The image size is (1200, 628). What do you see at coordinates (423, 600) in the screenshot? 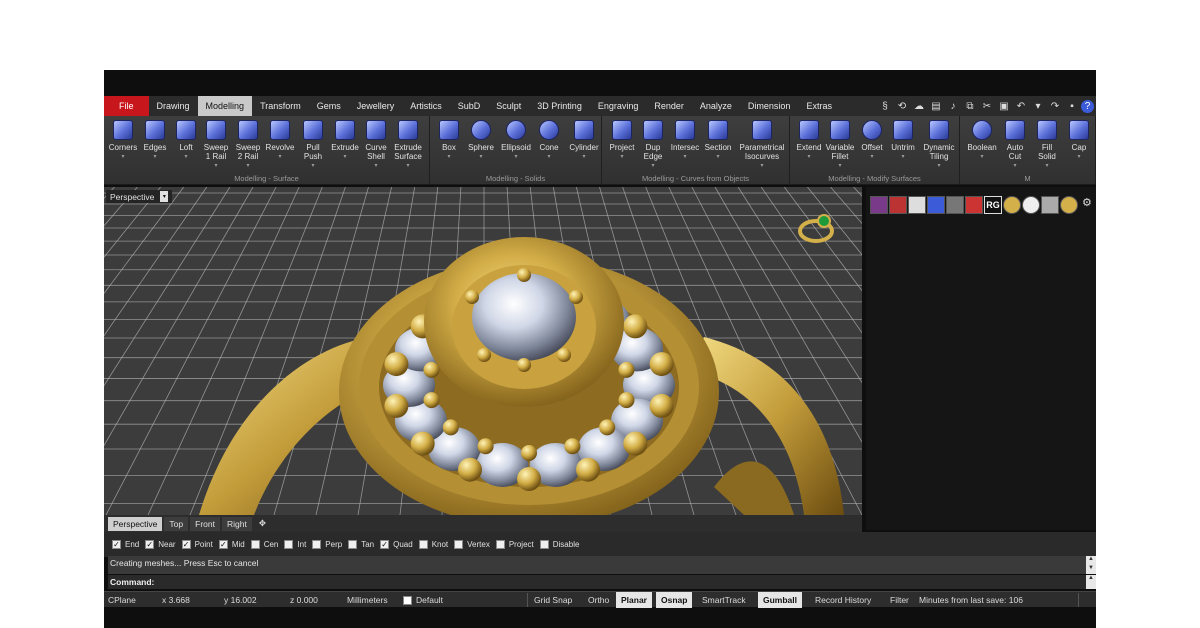
I see `status-layer: Default` at bounding box center [423, 600].